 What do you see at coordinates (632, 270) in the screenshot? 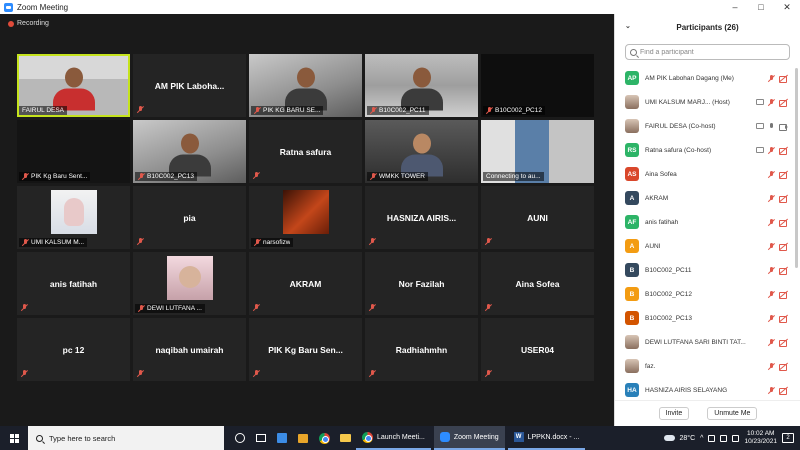
I see `participant-avatar: B` at bounding box center [632, 270].